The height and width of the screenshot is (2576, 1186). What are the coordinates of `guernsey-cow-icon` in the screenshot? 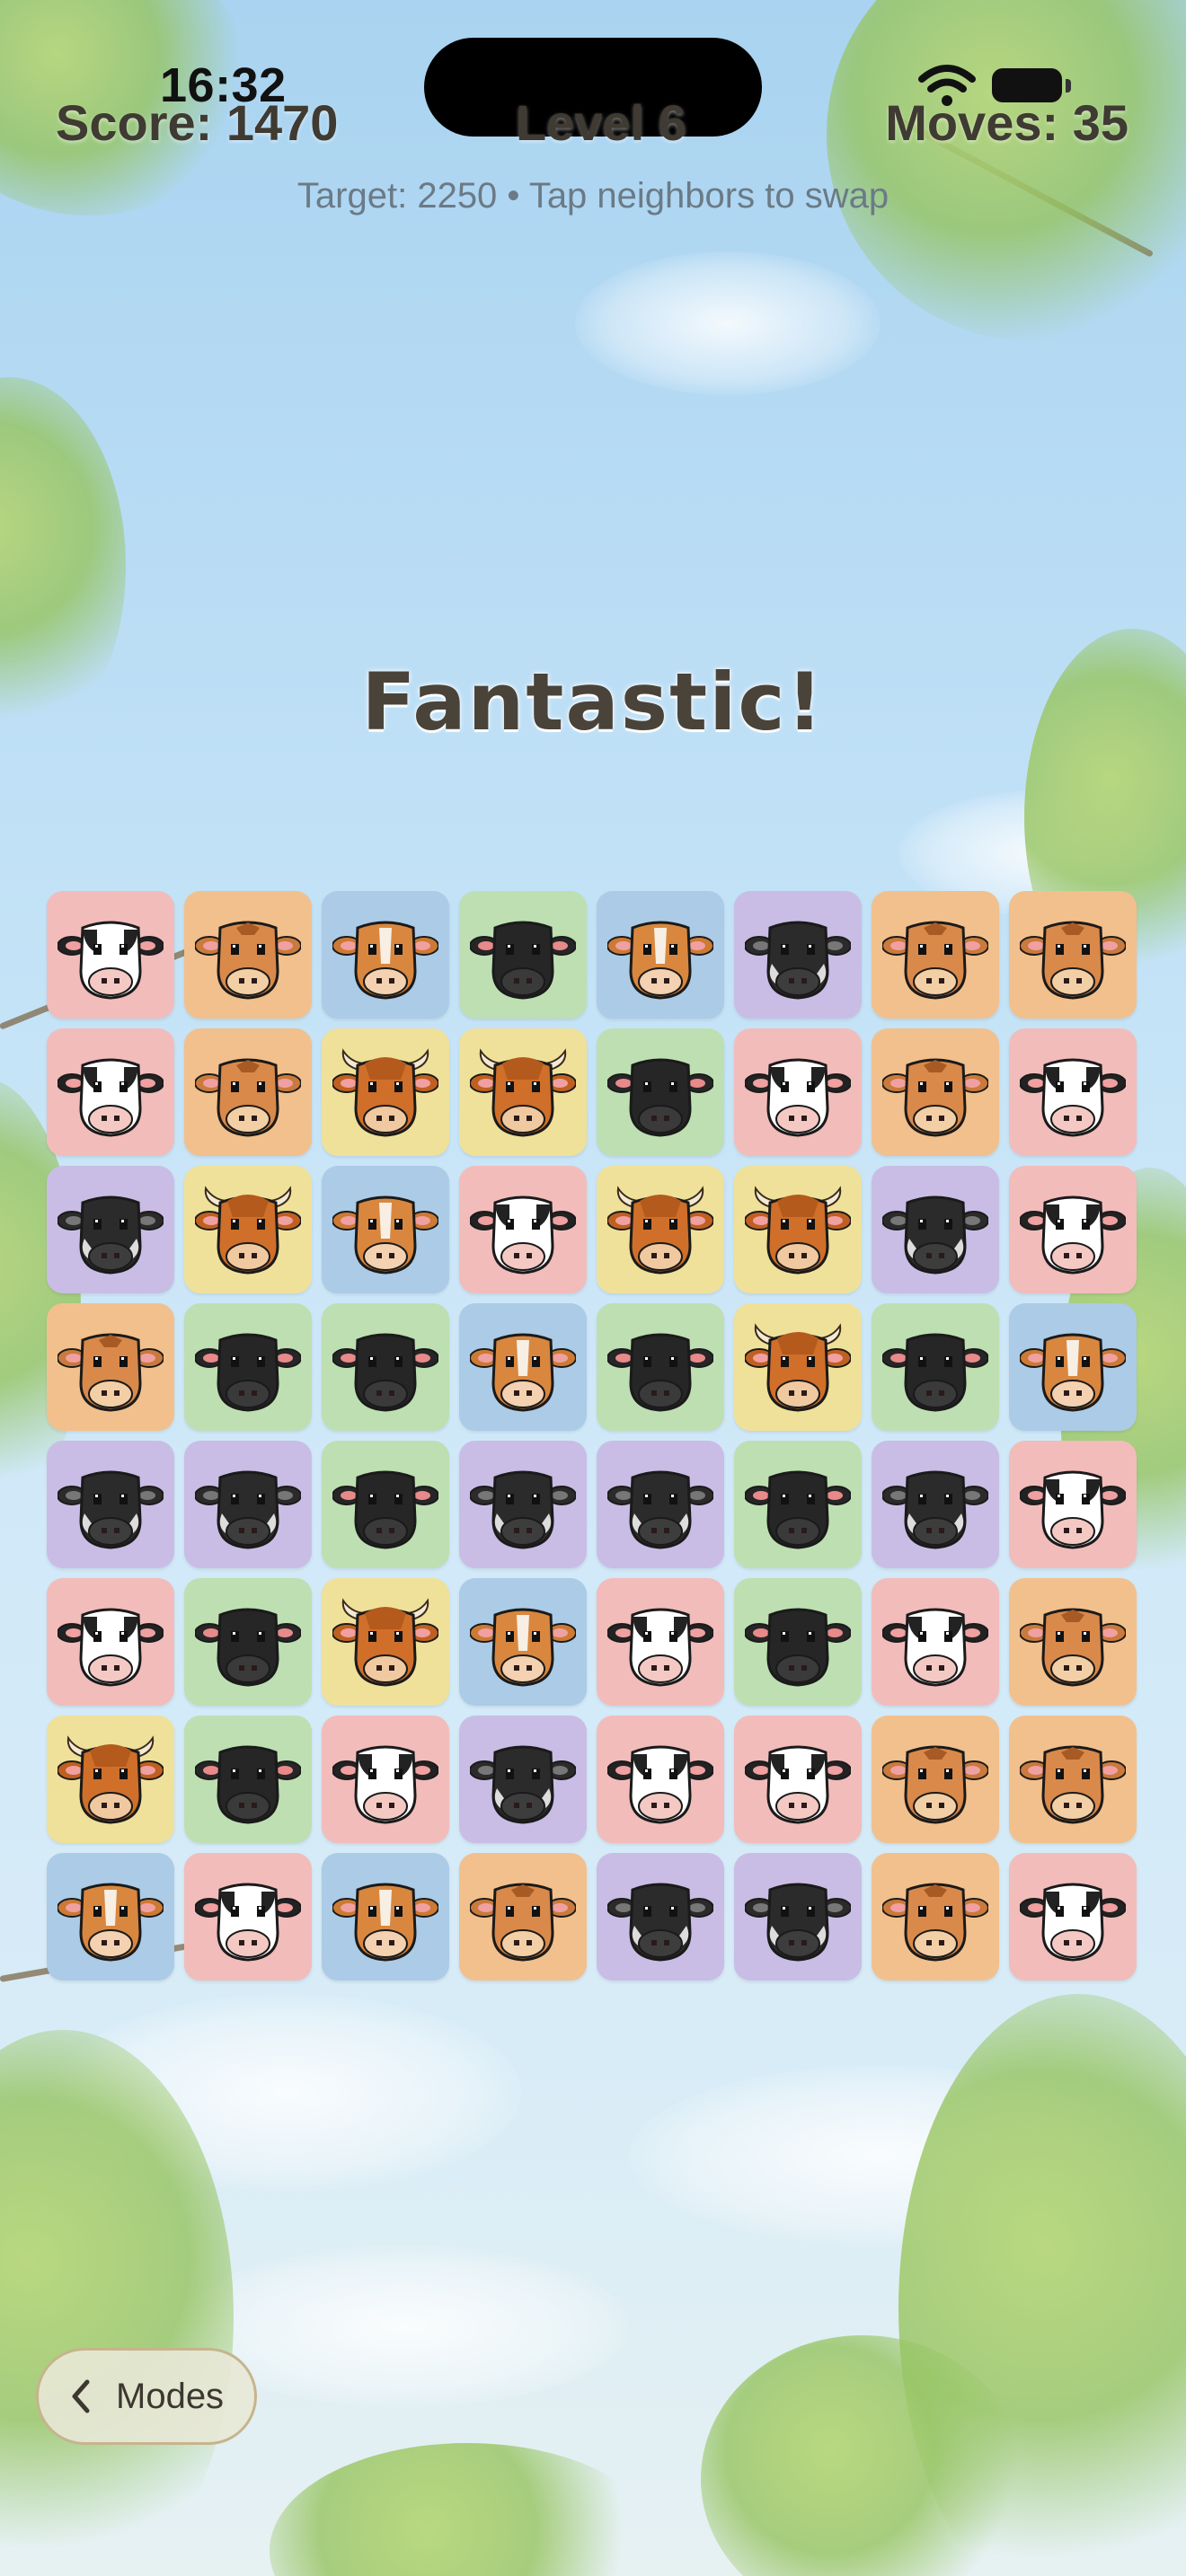 It's located at (385, 960).